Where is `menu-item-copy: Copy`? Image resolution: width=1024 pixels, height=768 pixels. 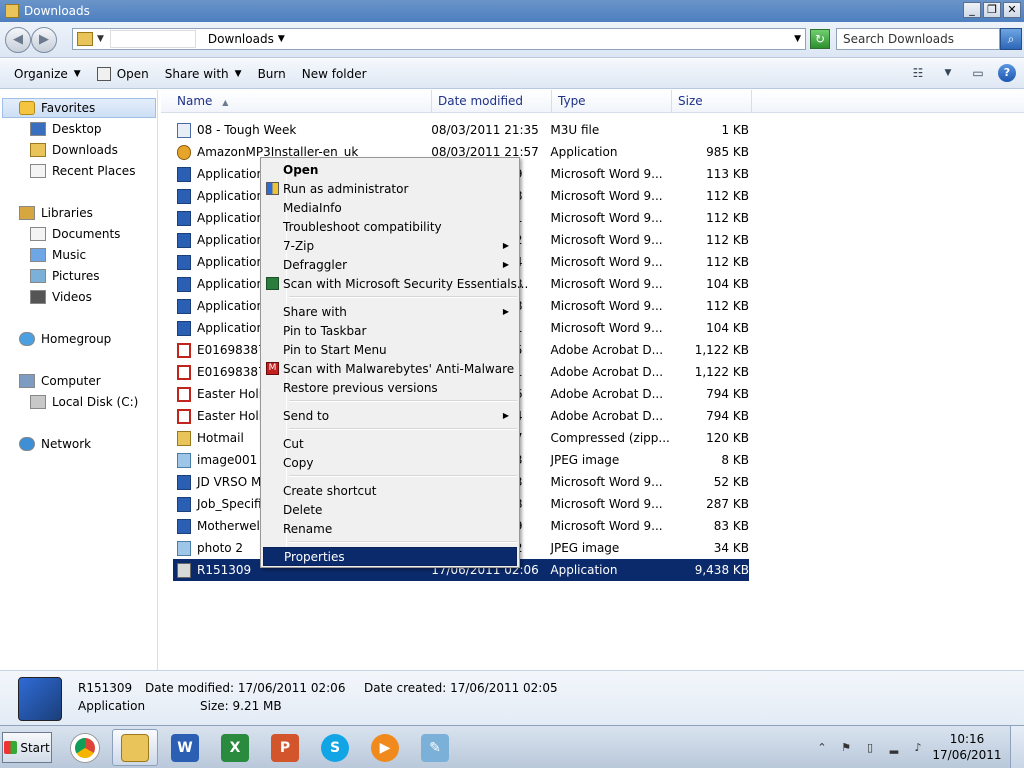
menu-item-copy: Copy is located at coordinates (390, 462).